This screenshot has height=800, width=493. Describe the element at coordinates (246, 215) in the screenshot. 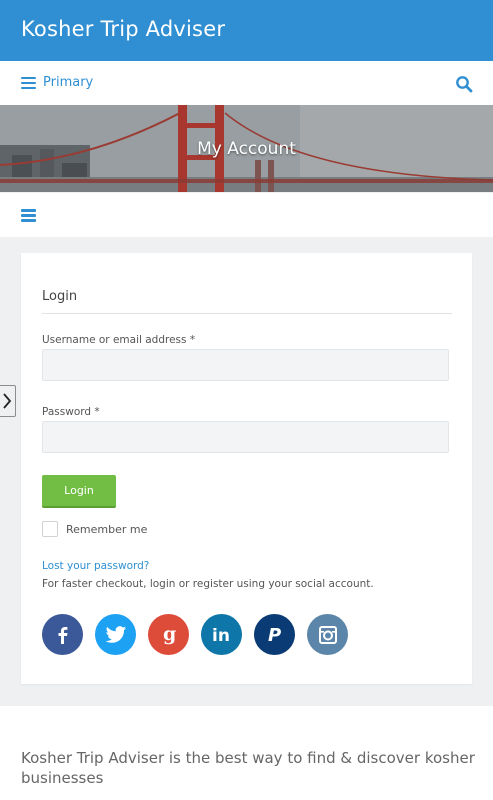

I see `secondary-nav` at that location.